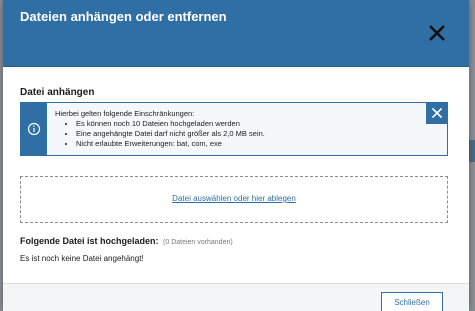 The image size is (475, 311). I want to click on close-icon, so click(437, 33).